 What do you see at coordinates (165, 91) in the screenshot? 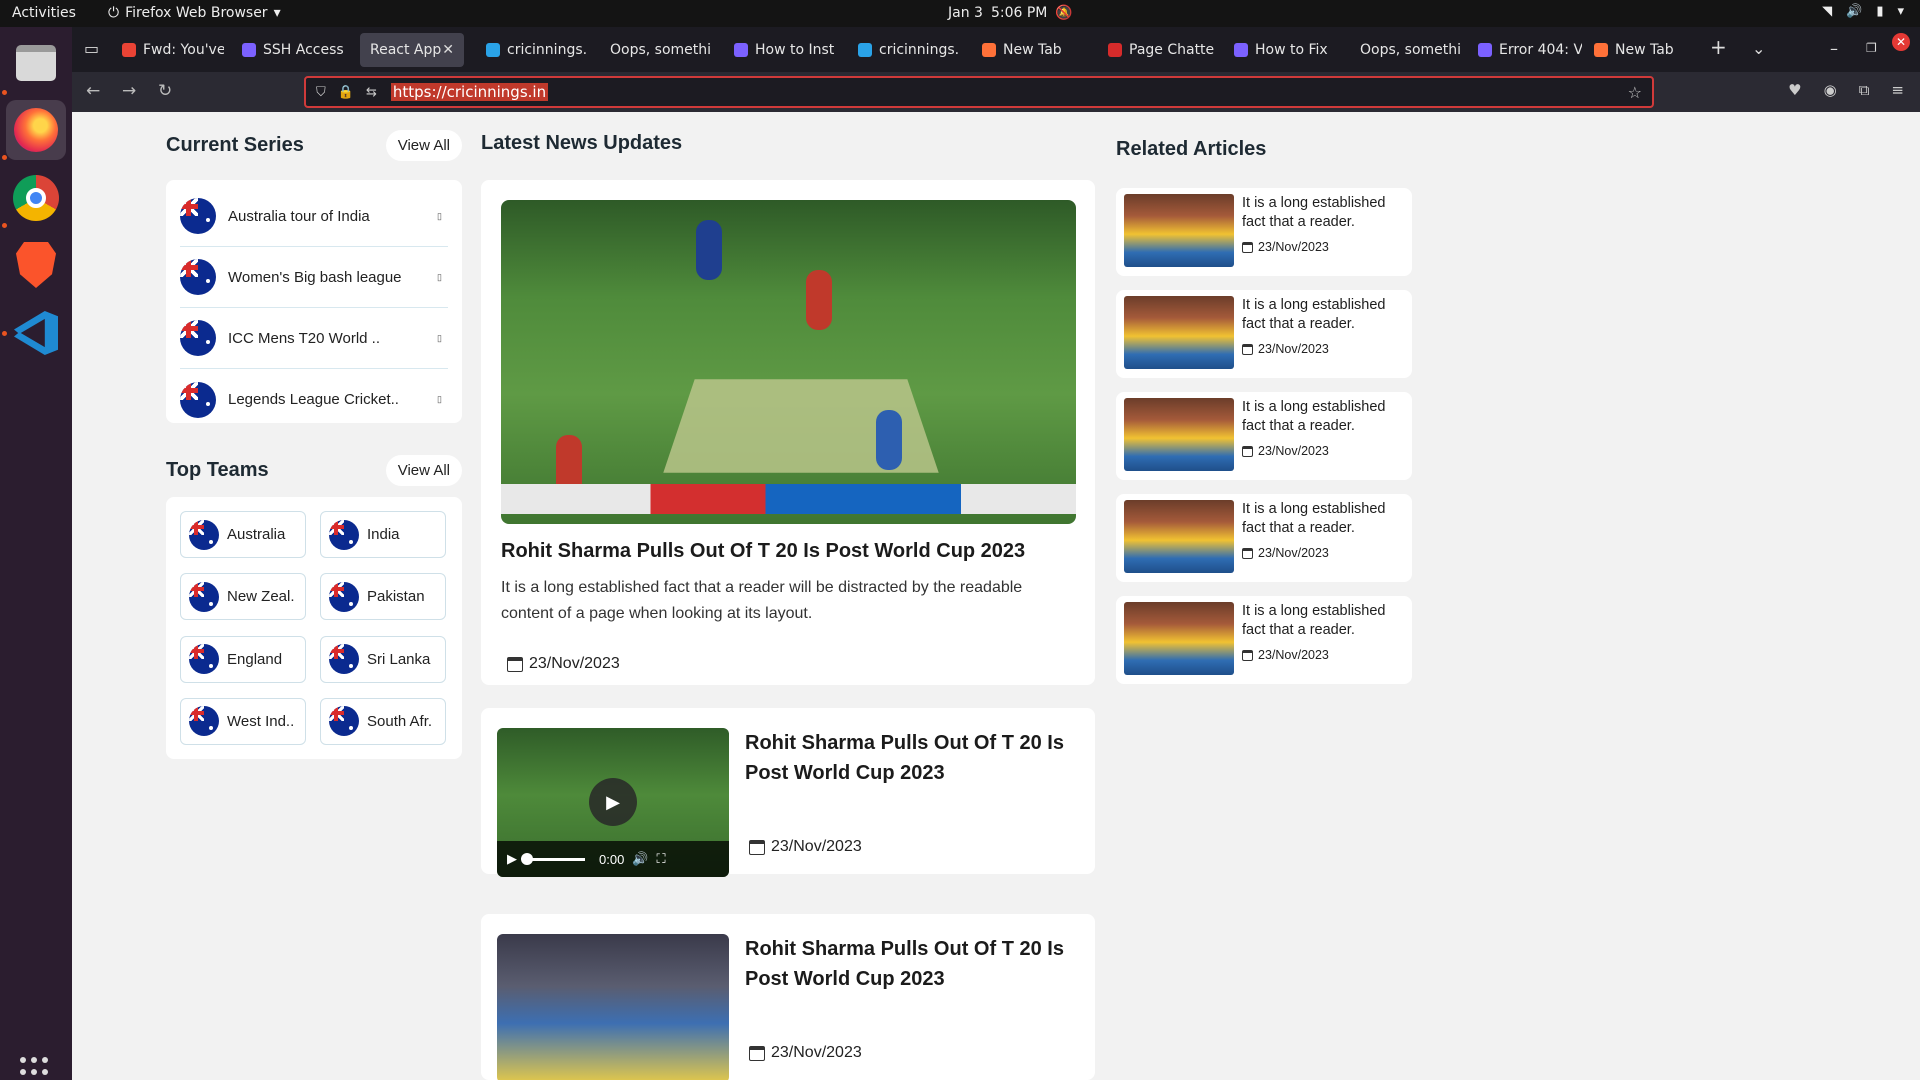
I see `reload-icon: ↻` at bounding box center [165, 91].